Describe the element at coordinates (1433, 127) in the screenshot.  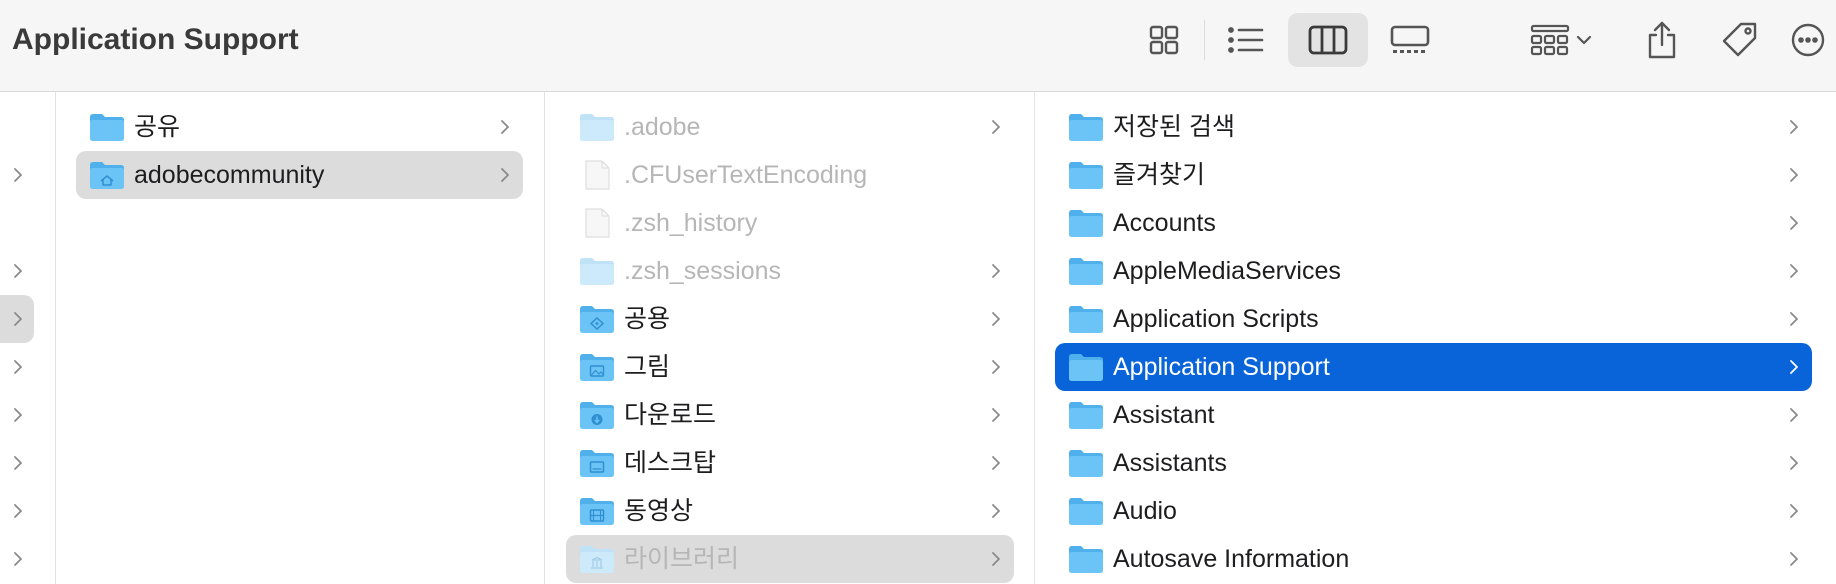
I see `list-item: 저장된 검색` at that location.